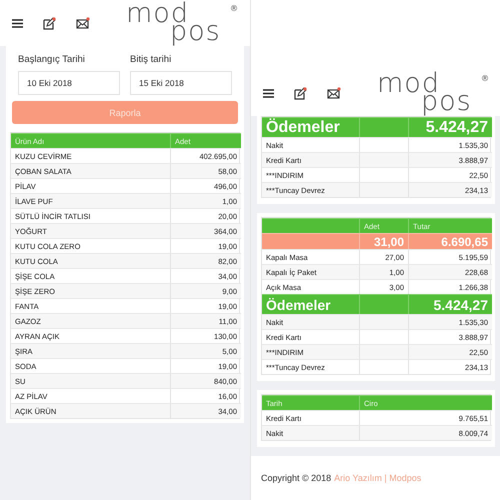 The height and width of the screenshot is (500, 500). What do you see at coordinates (450, 241) in the screenshot?
I see `total-cell: 6.690,65` at bounding box center [450, 241].